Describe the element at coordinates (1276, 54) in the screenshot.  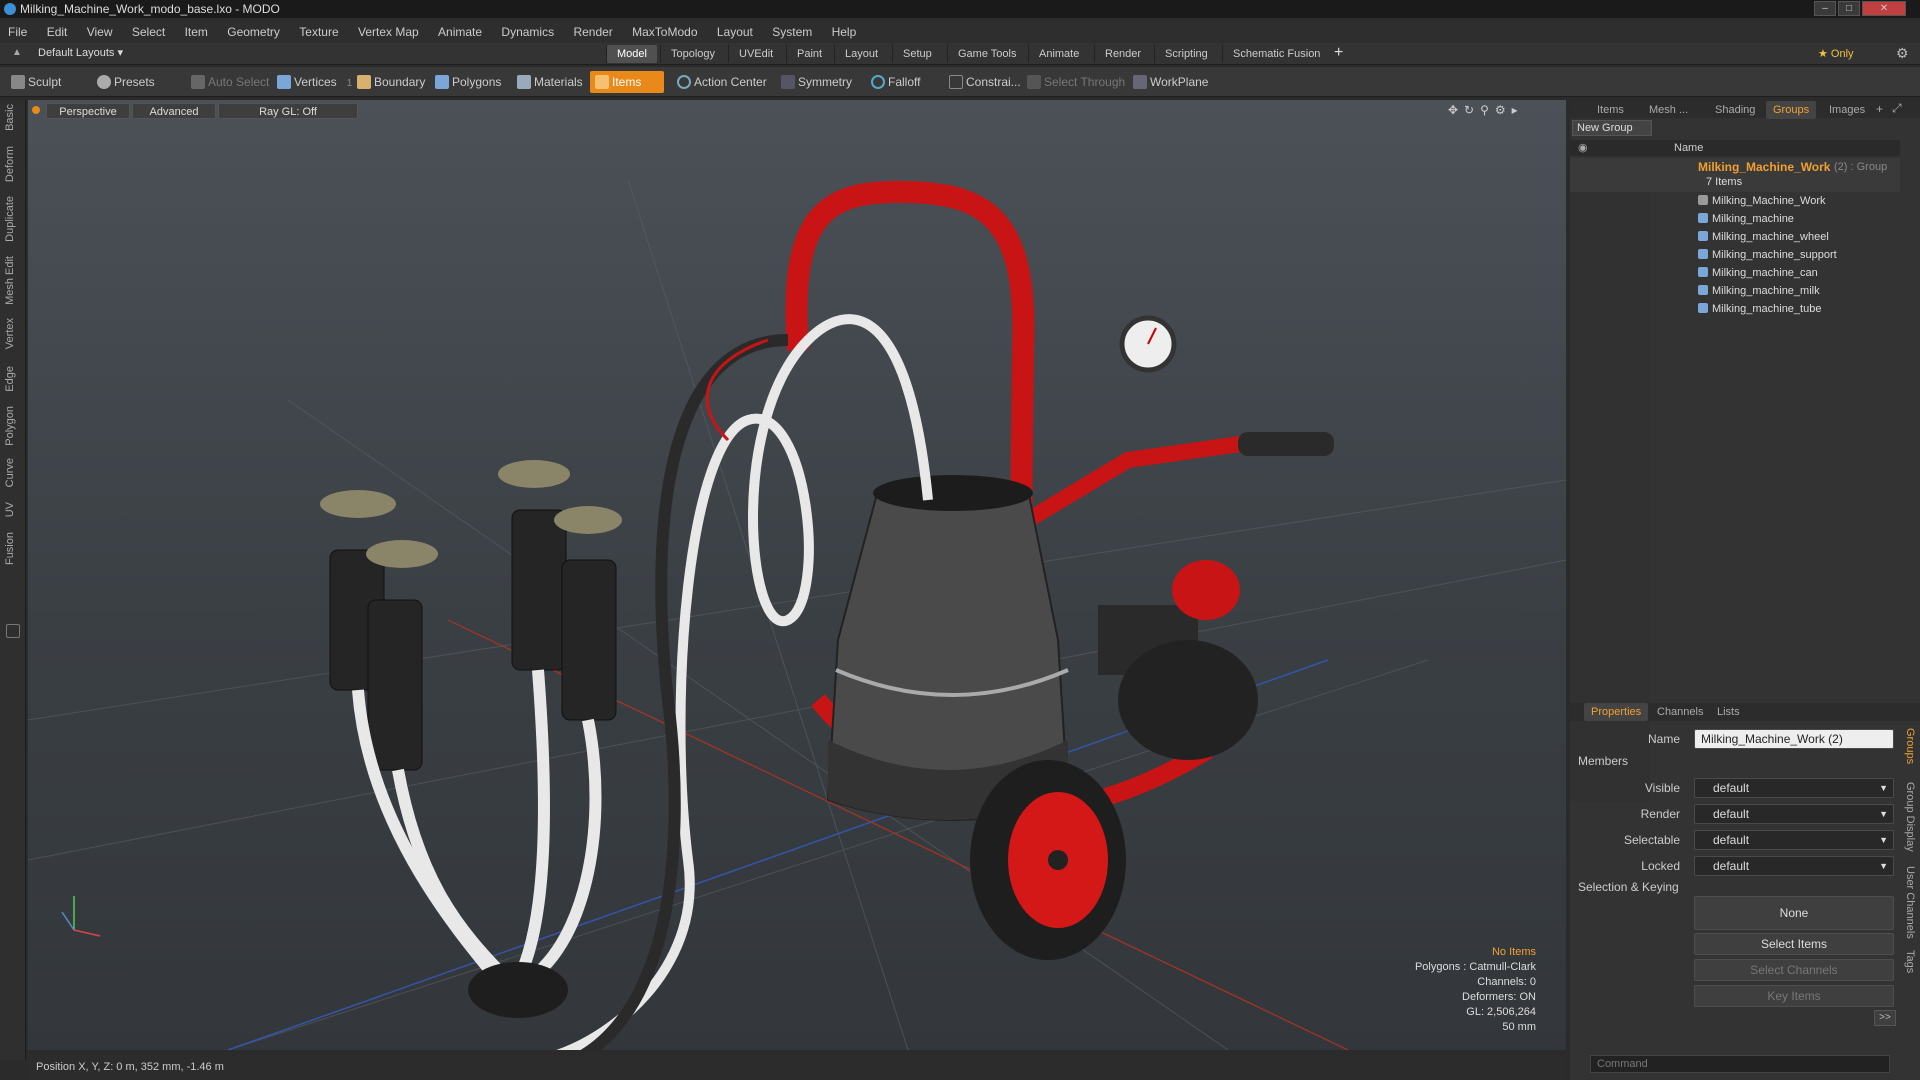
I see `tab-schematic-fusion: Schematic Fusion` at that location.